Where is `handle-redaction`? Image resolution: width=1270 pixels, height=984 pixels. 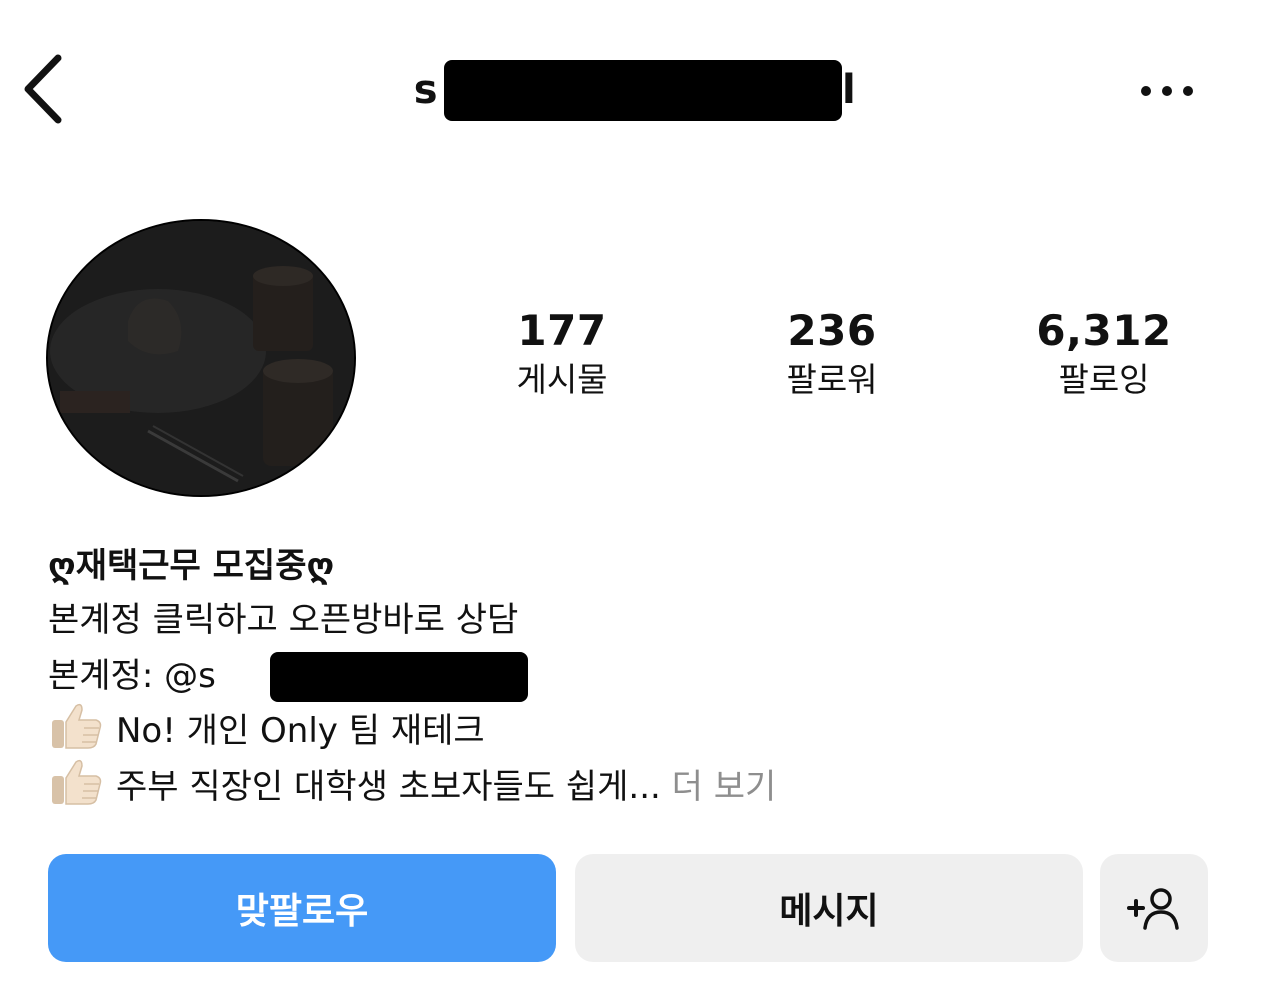
handle-redaction is located at coordinates (399, 677).